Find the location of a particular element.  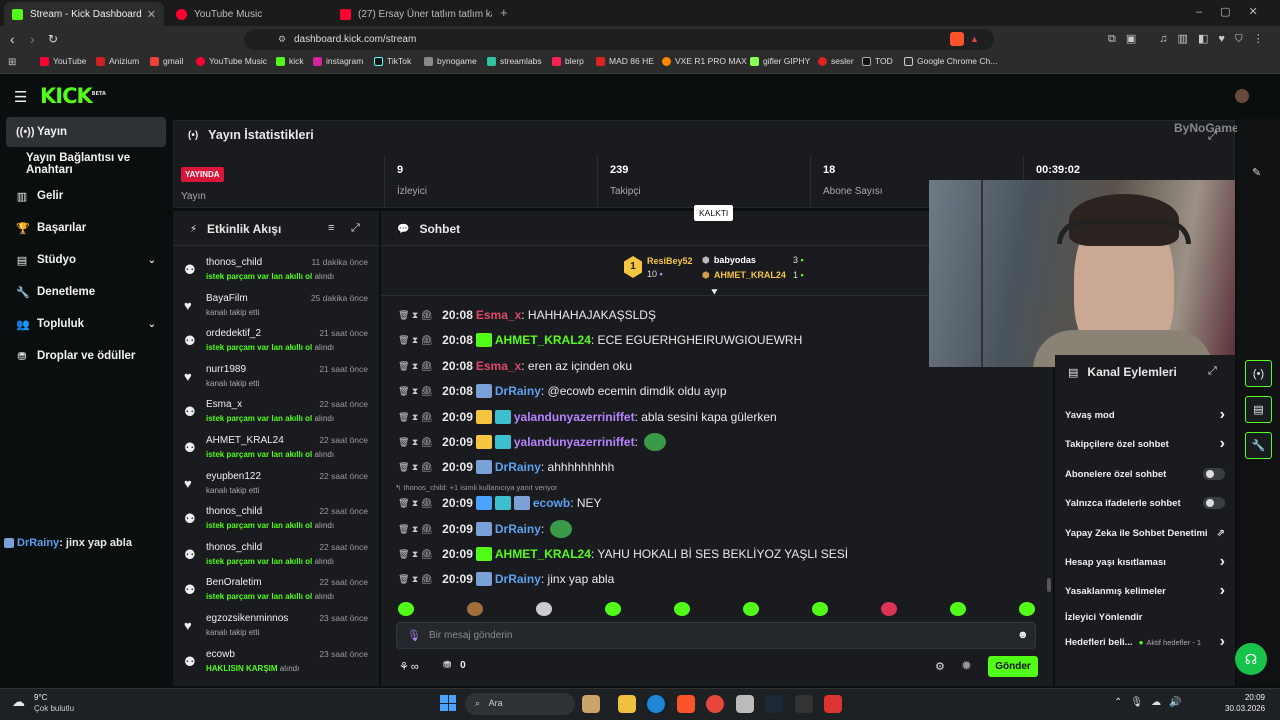

nav-item-revenue: ▥ Gelir is located at coordinates (86, 196).